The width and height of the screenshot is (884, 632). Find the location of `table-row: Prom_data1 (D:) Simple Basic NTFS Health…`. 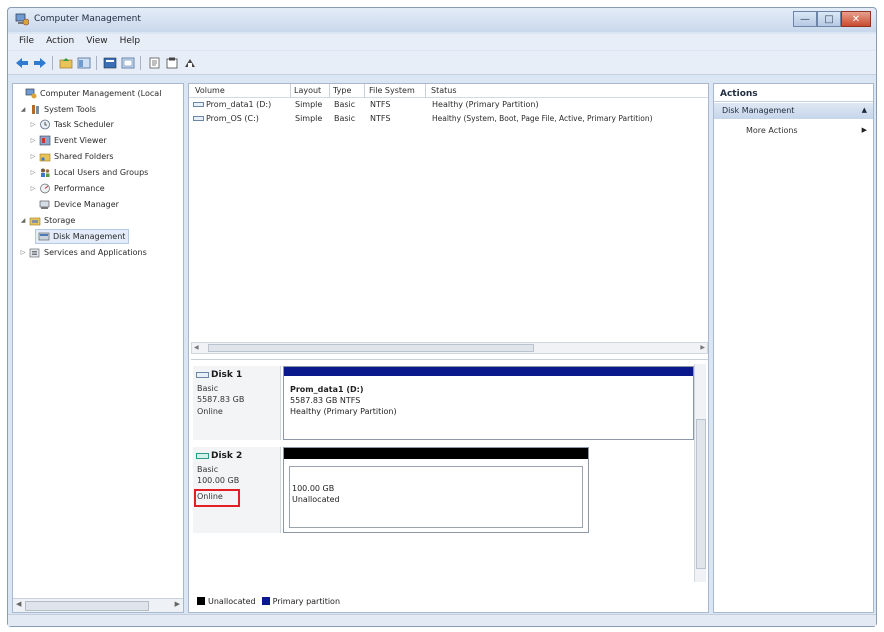

table-row: Prom_data1 (D:) Simple Basic NTFS Health… is located at coordinates (448, 105).